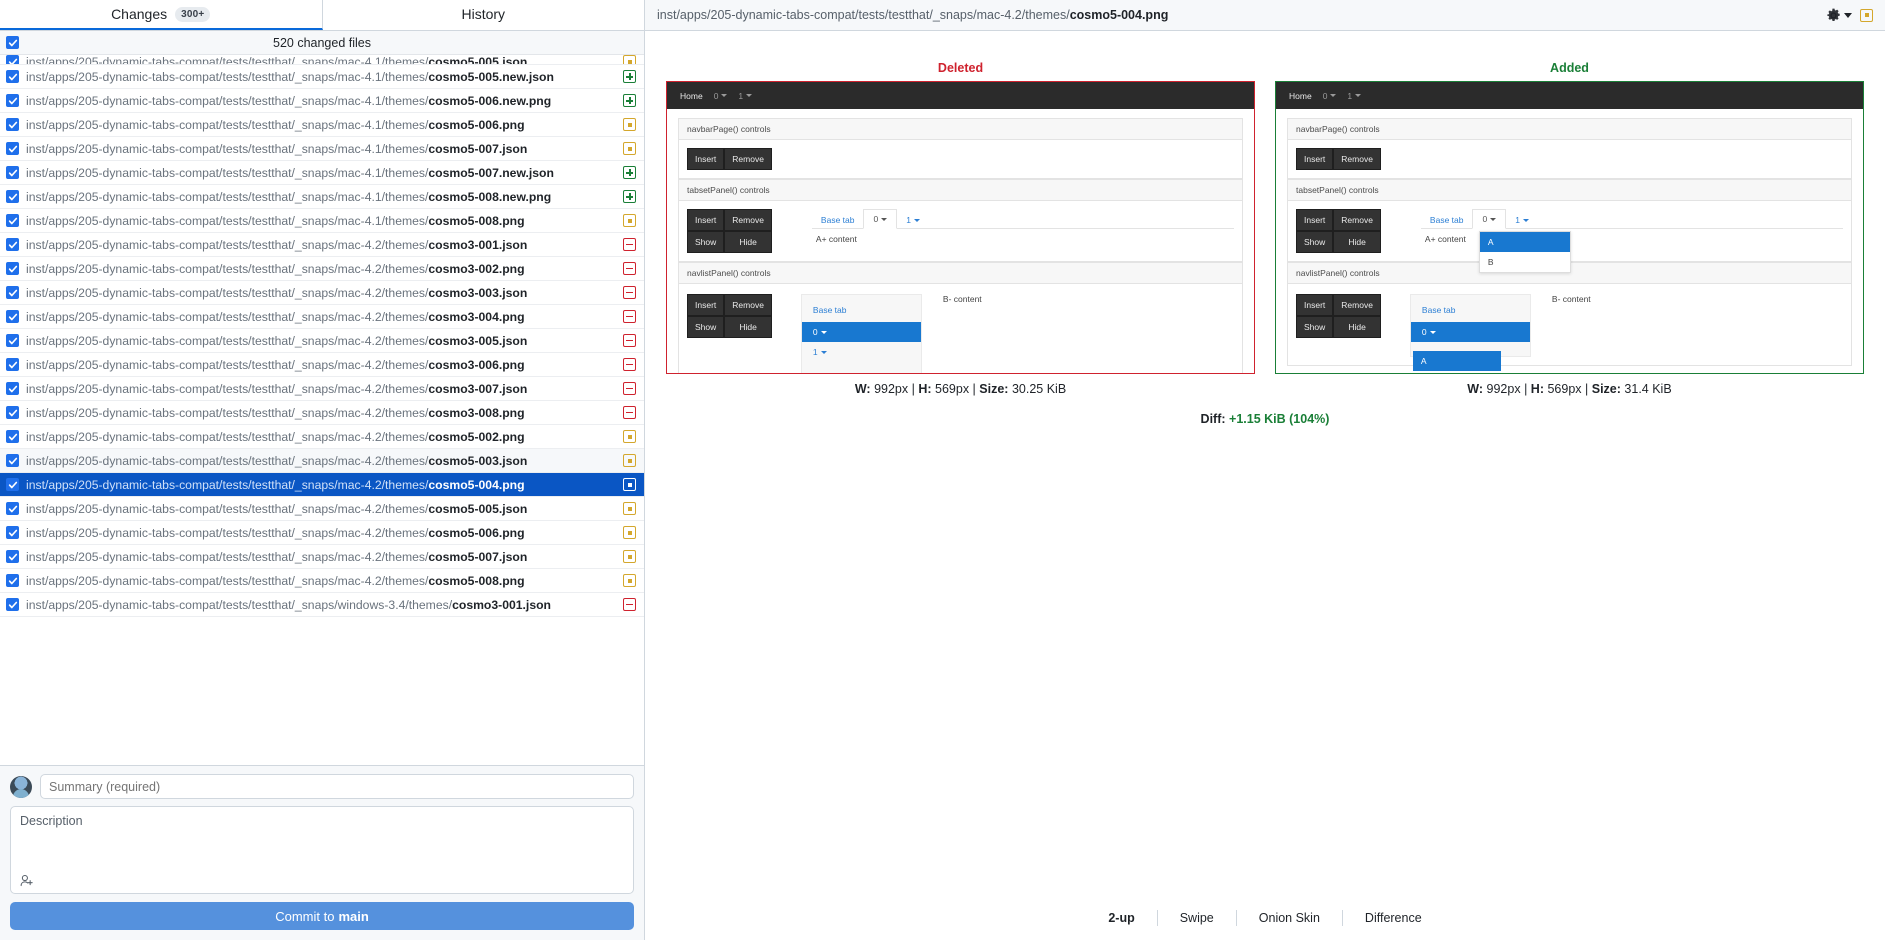 The width and height of the screenshot is (1885, 940). What do you see at coordinates (27, 881) in the screenshot?
I see `person-add-icon` at bounding box center [27, 881].